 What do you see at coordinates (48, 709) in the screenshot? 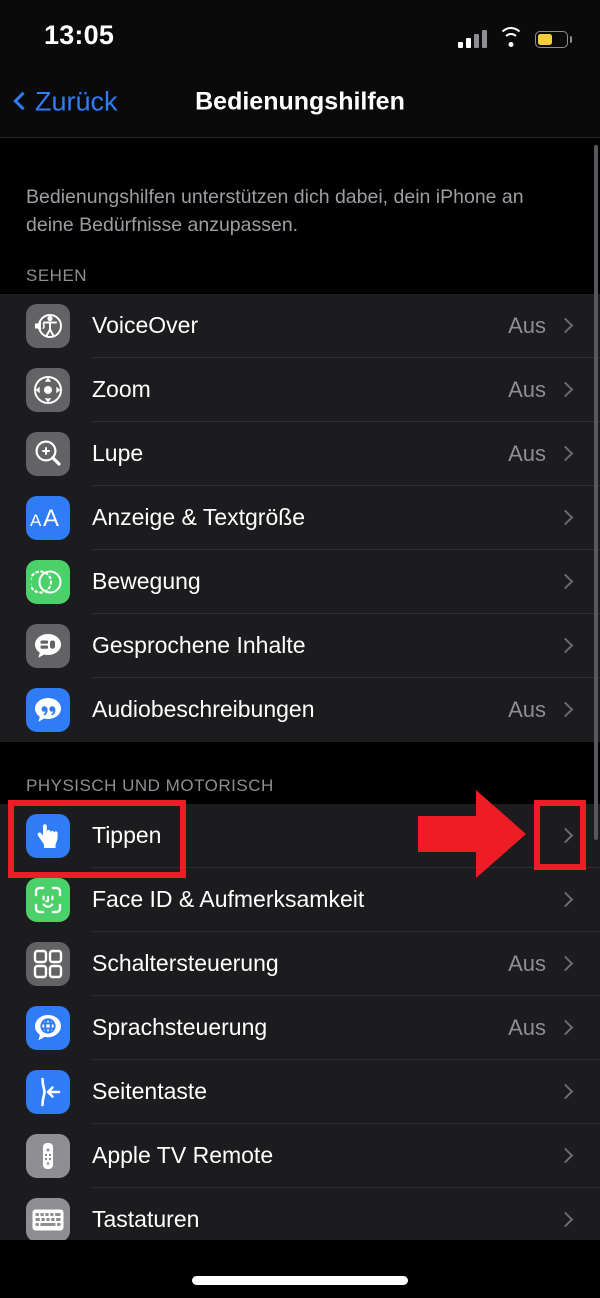
I see `audio-descriptions-icon` at bounding box center [48, 709].